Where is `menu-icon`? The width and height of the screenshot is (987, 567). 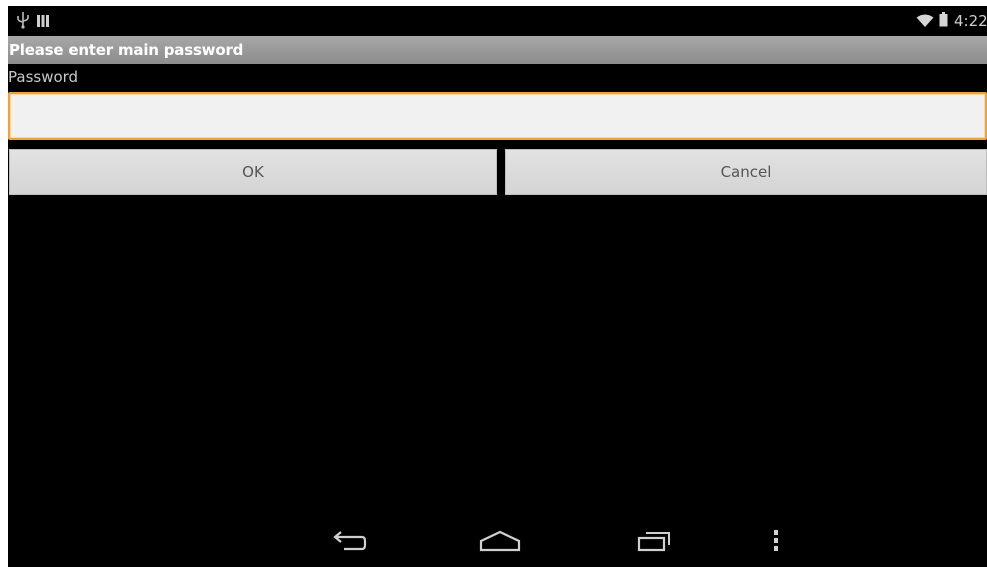 menu-icon is located at coordinates (776, 541).